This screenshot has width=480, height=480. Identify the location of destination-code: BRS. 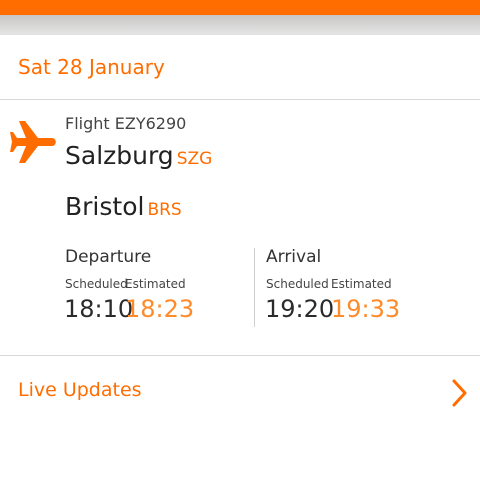
(164, 210).